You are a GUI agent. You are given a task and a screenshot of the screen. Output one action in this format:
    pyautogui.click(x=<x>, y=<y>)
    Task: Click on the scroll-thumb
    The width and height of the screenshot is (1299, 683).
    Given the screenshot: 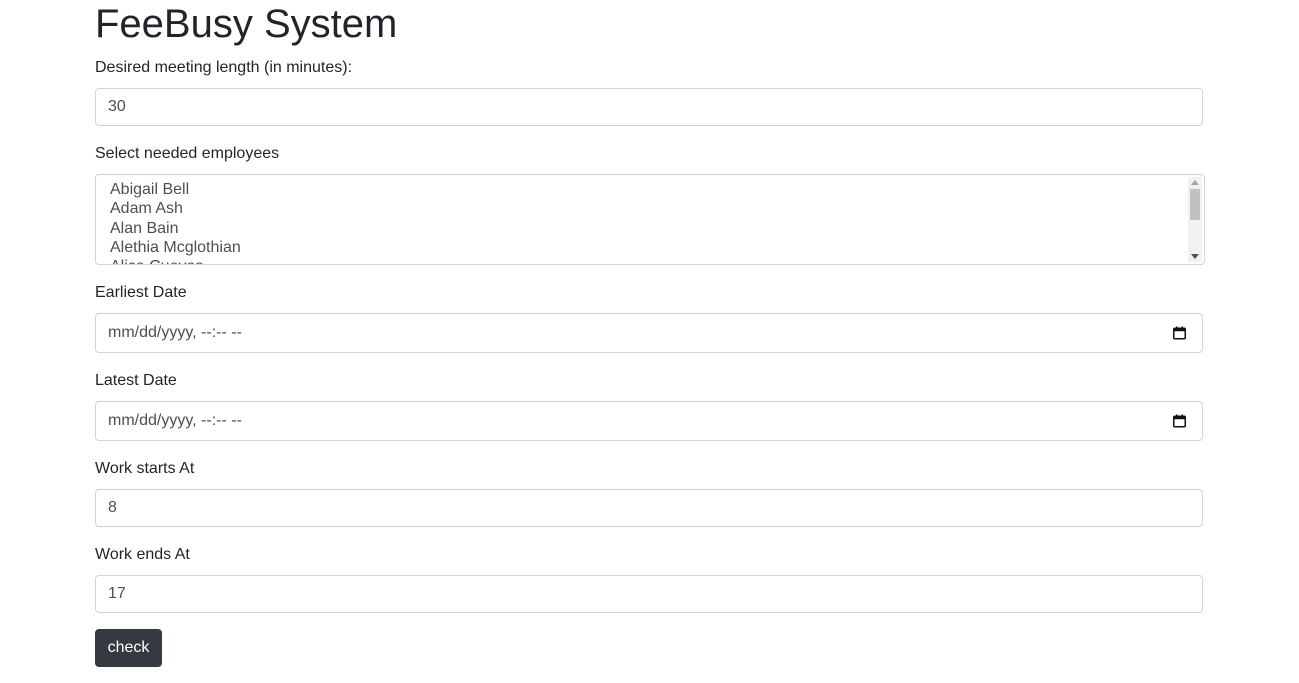 What is the action you would take?
    pyautogui.click(x=1195, y=204)
    